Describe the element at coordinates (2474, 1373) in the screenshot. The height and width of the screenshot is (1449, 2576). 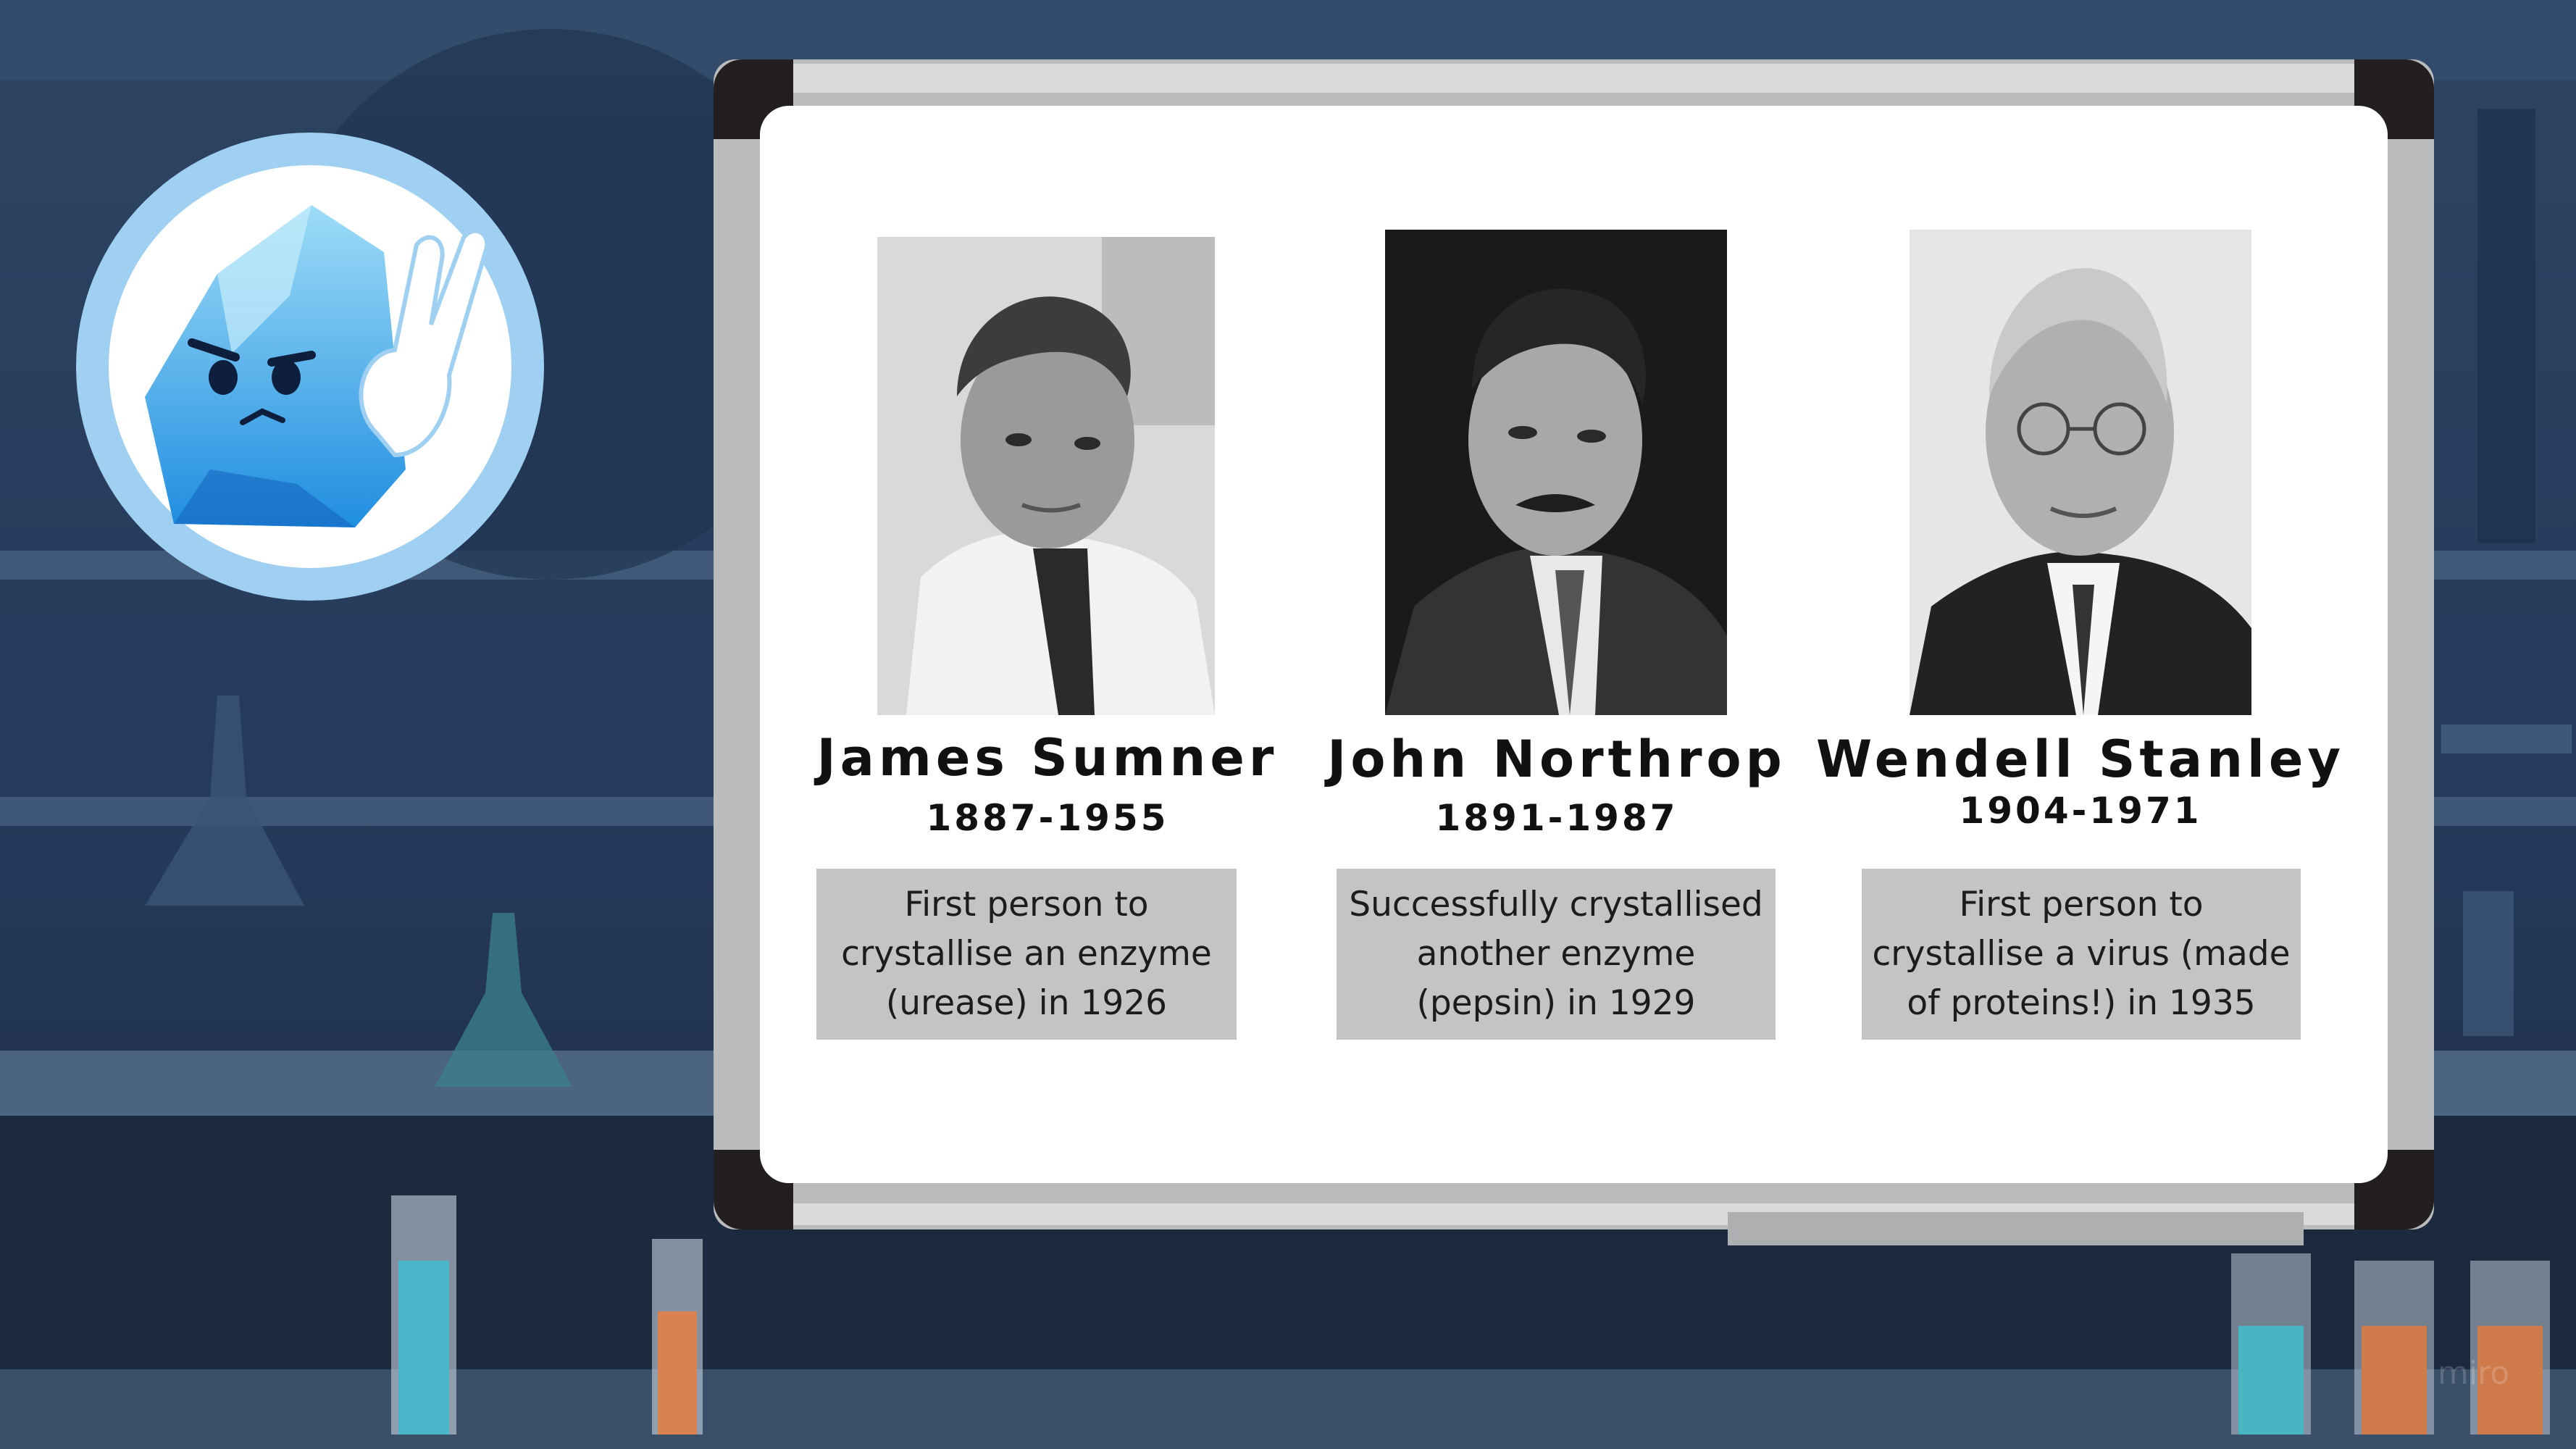
I see `miro-watermark: miro` at that location.